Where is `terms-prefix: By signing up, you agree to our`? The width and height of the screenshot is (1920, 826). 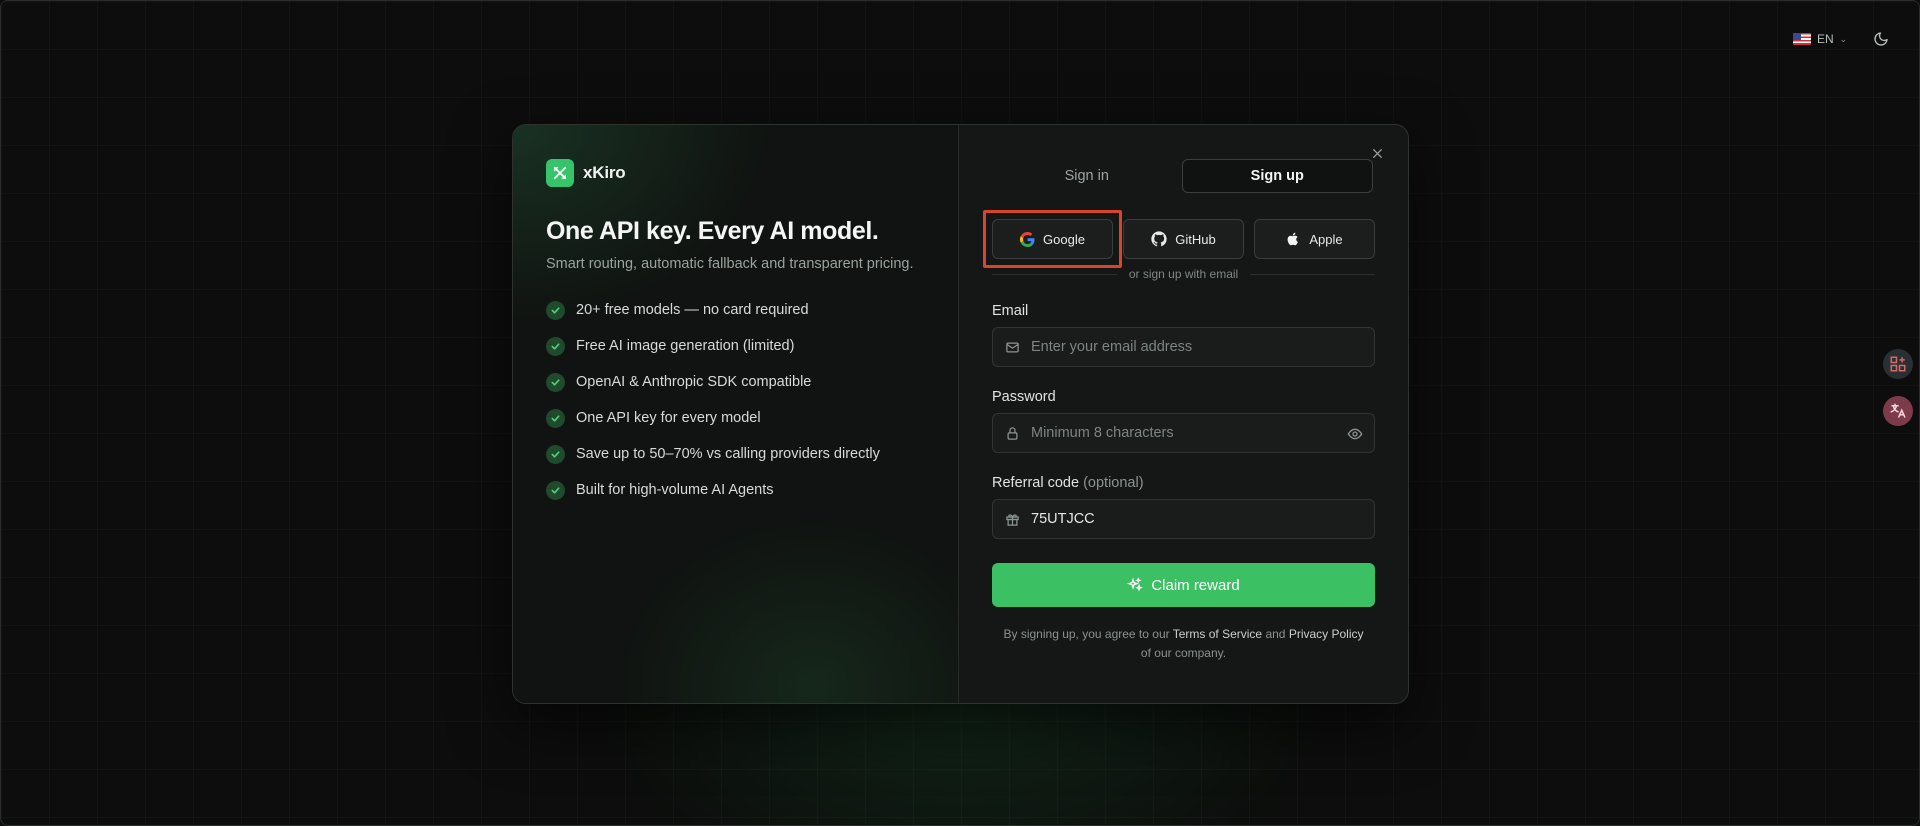
terms-prefix: By signing up, you agree to our is located at coordinates (1086, 634).